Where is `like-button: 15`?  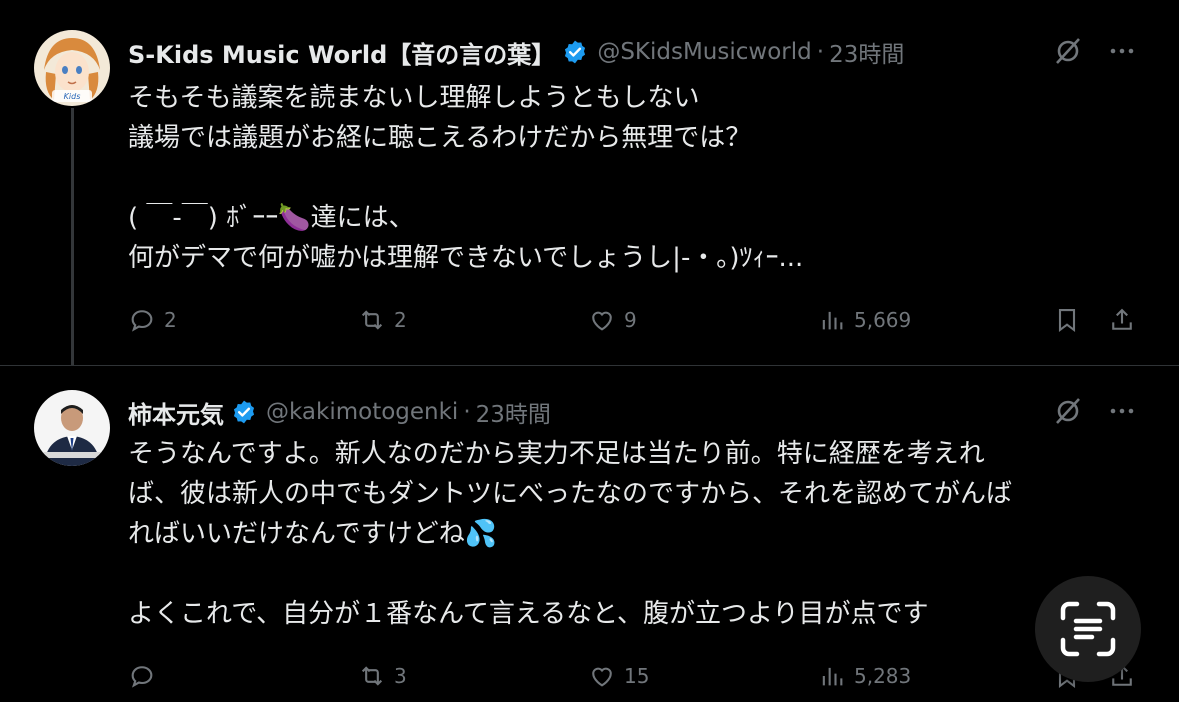 like-button: 15 is located at coordinates (618, 676).